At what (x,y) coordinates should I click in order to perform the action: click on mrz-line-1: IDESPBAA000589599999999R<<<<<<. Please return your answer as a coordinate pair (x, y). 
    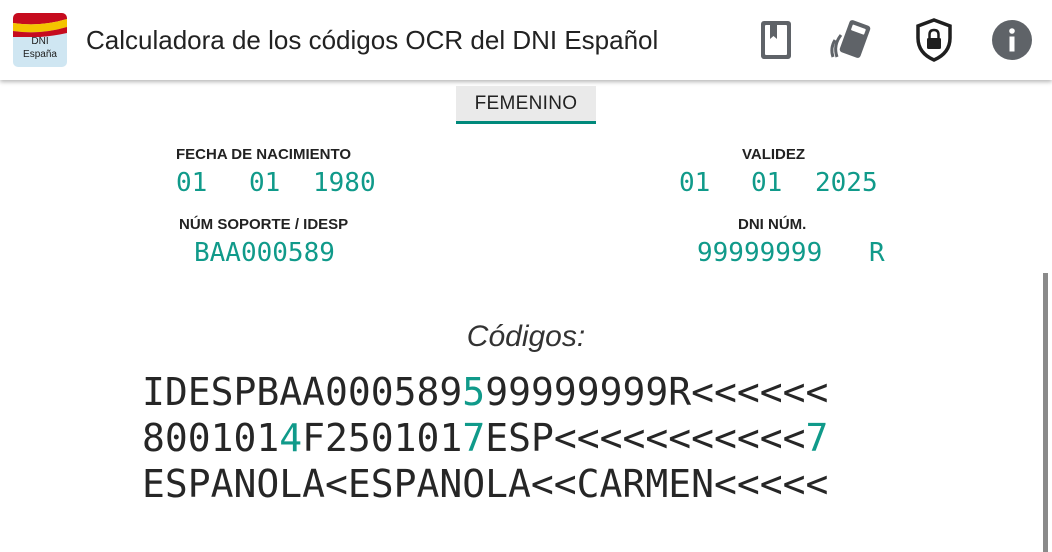
    Looking at the image, I should click on (527, 392).